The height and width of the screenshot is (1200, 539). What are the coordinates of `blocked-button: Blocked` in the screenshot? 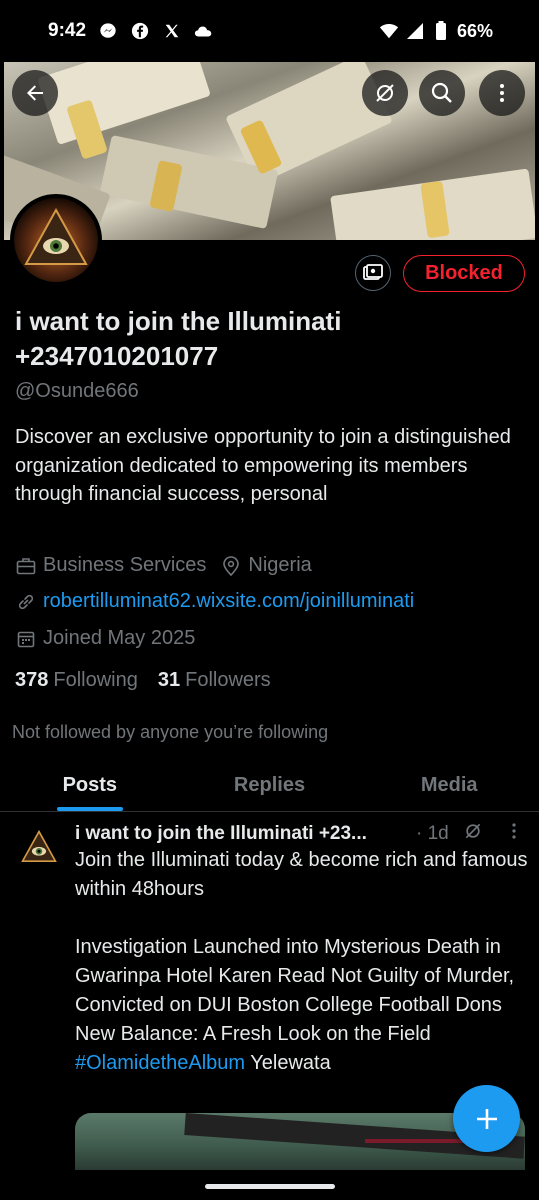 It's located at (464, 273).